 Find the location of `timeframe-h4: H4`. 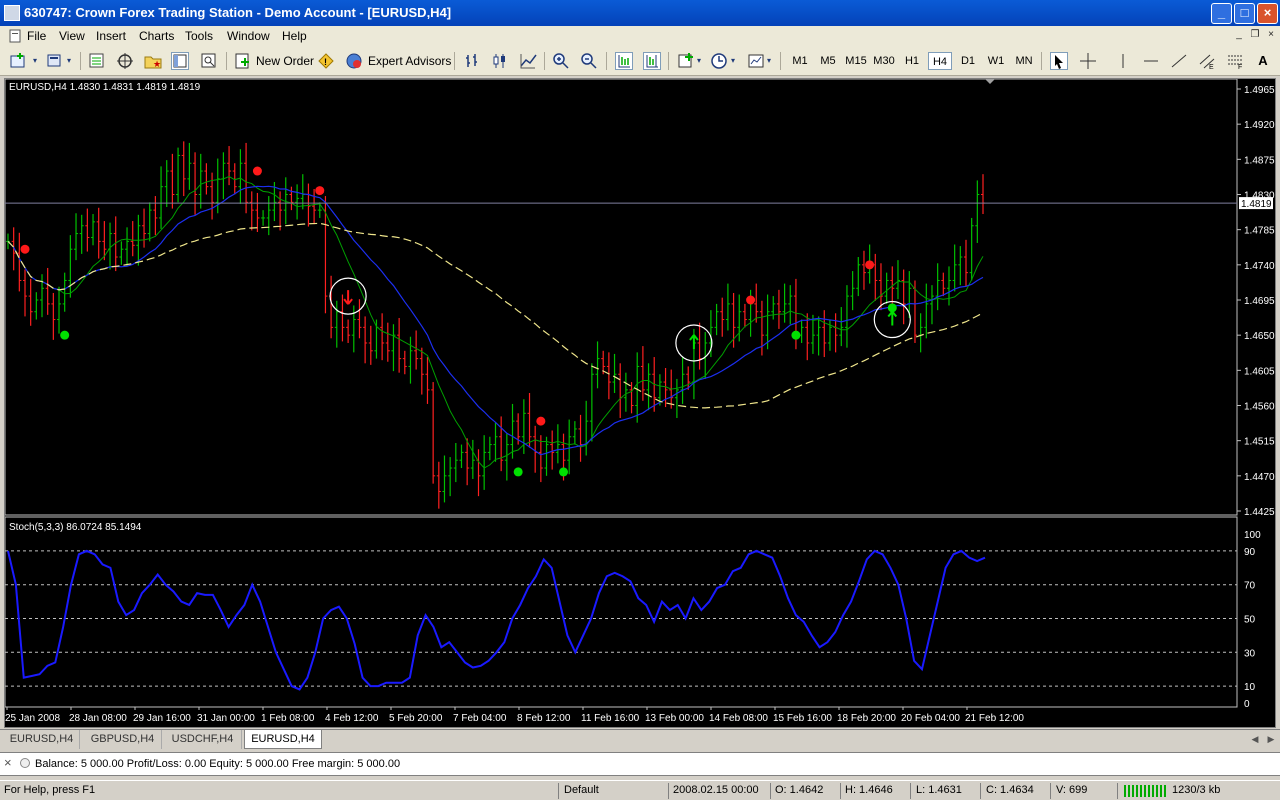

timeframe-h4: H4 is located at coordinates (940, 61).